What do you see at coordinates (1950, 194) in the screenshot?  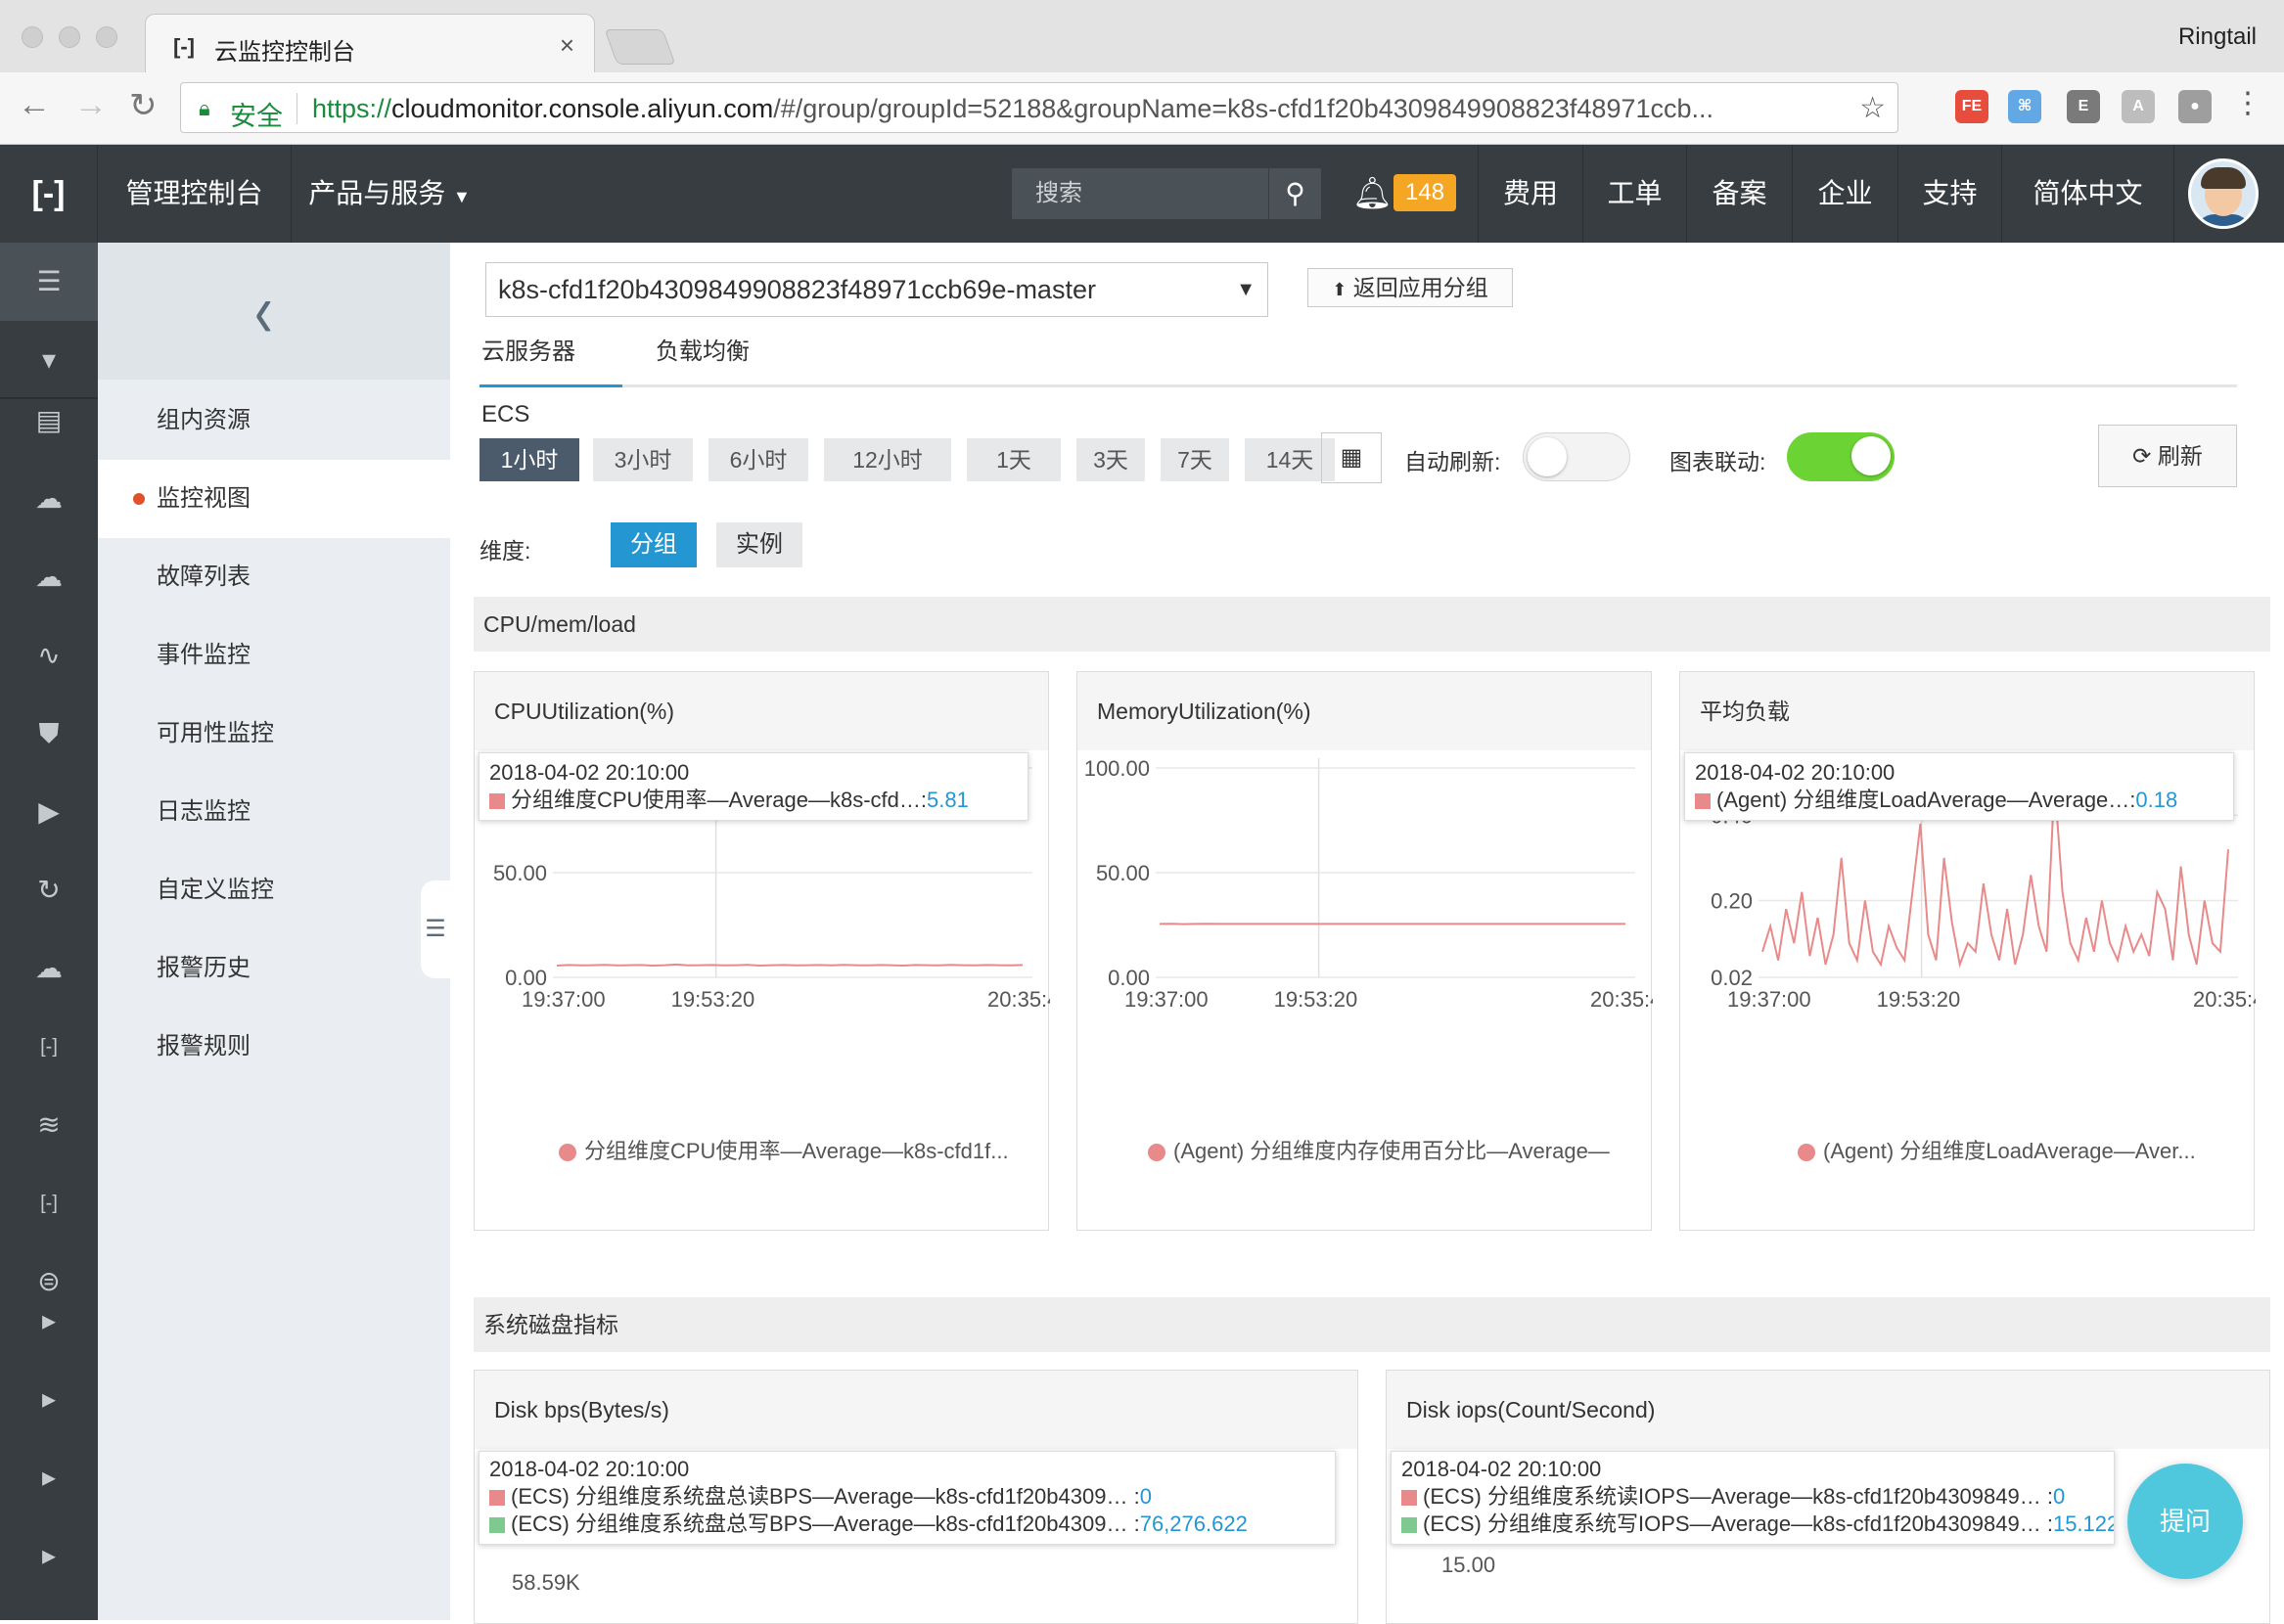 I see `support-link: 支持` at bounding box center [1950, 194].